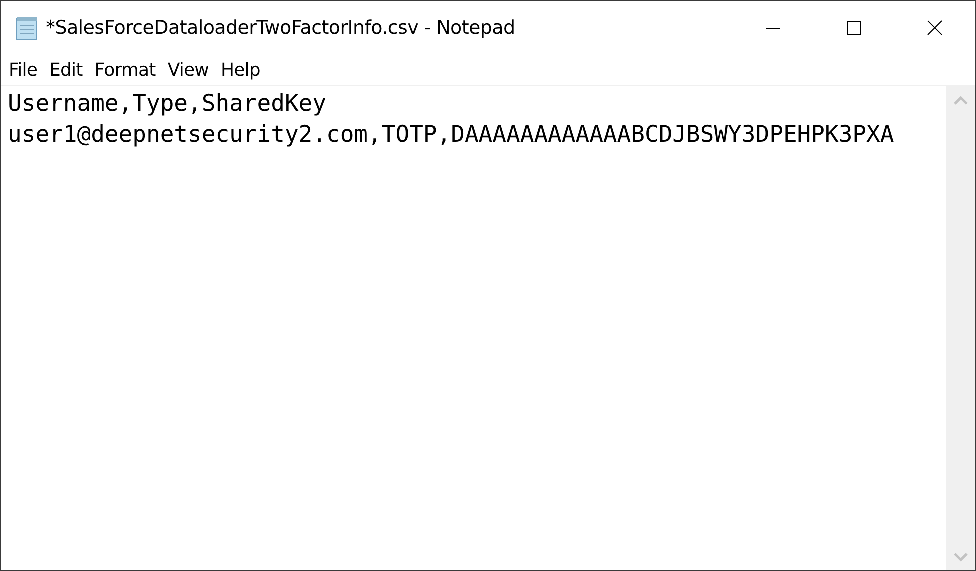 The width and height of the screenshot is (976, 571). What do you see at coordinates (168, 104) in the screenshot?
I see `text-line: Username,Type,SharedKey` at bounding box center [168, 104].